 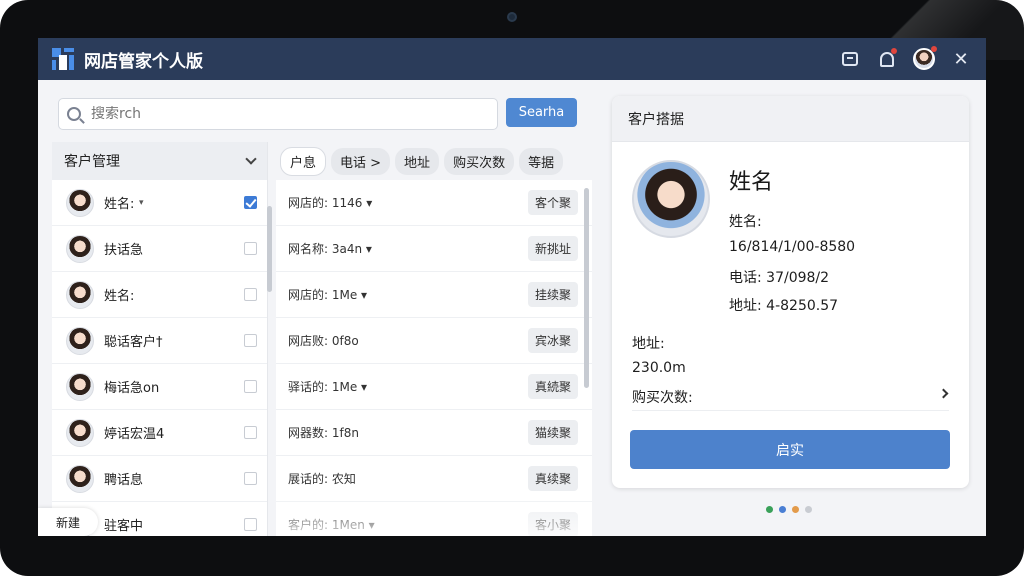 I want to click on chevron-right-icon, so click(x=943, y=393).